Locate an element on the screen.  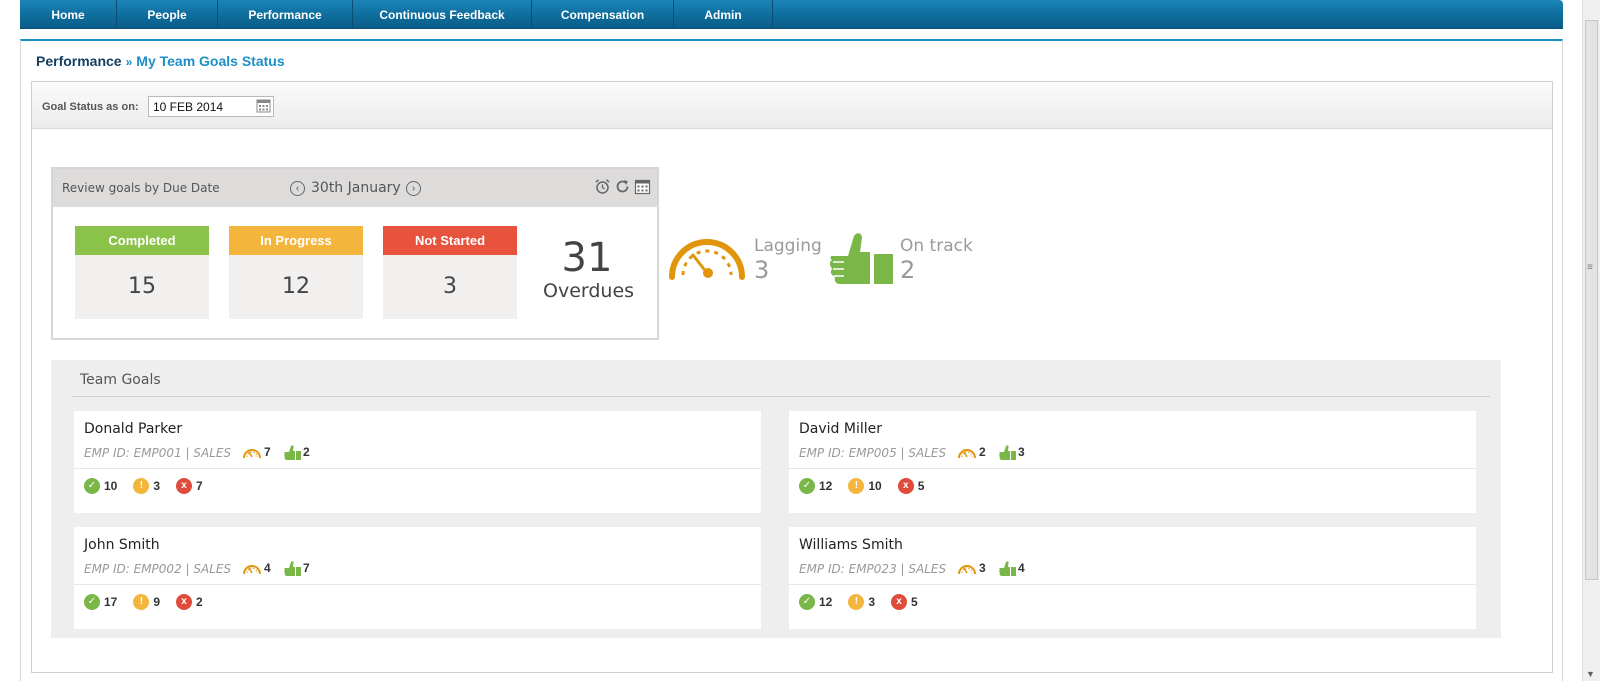
scrollbar-thumb is located at coordinates (1591, 300).